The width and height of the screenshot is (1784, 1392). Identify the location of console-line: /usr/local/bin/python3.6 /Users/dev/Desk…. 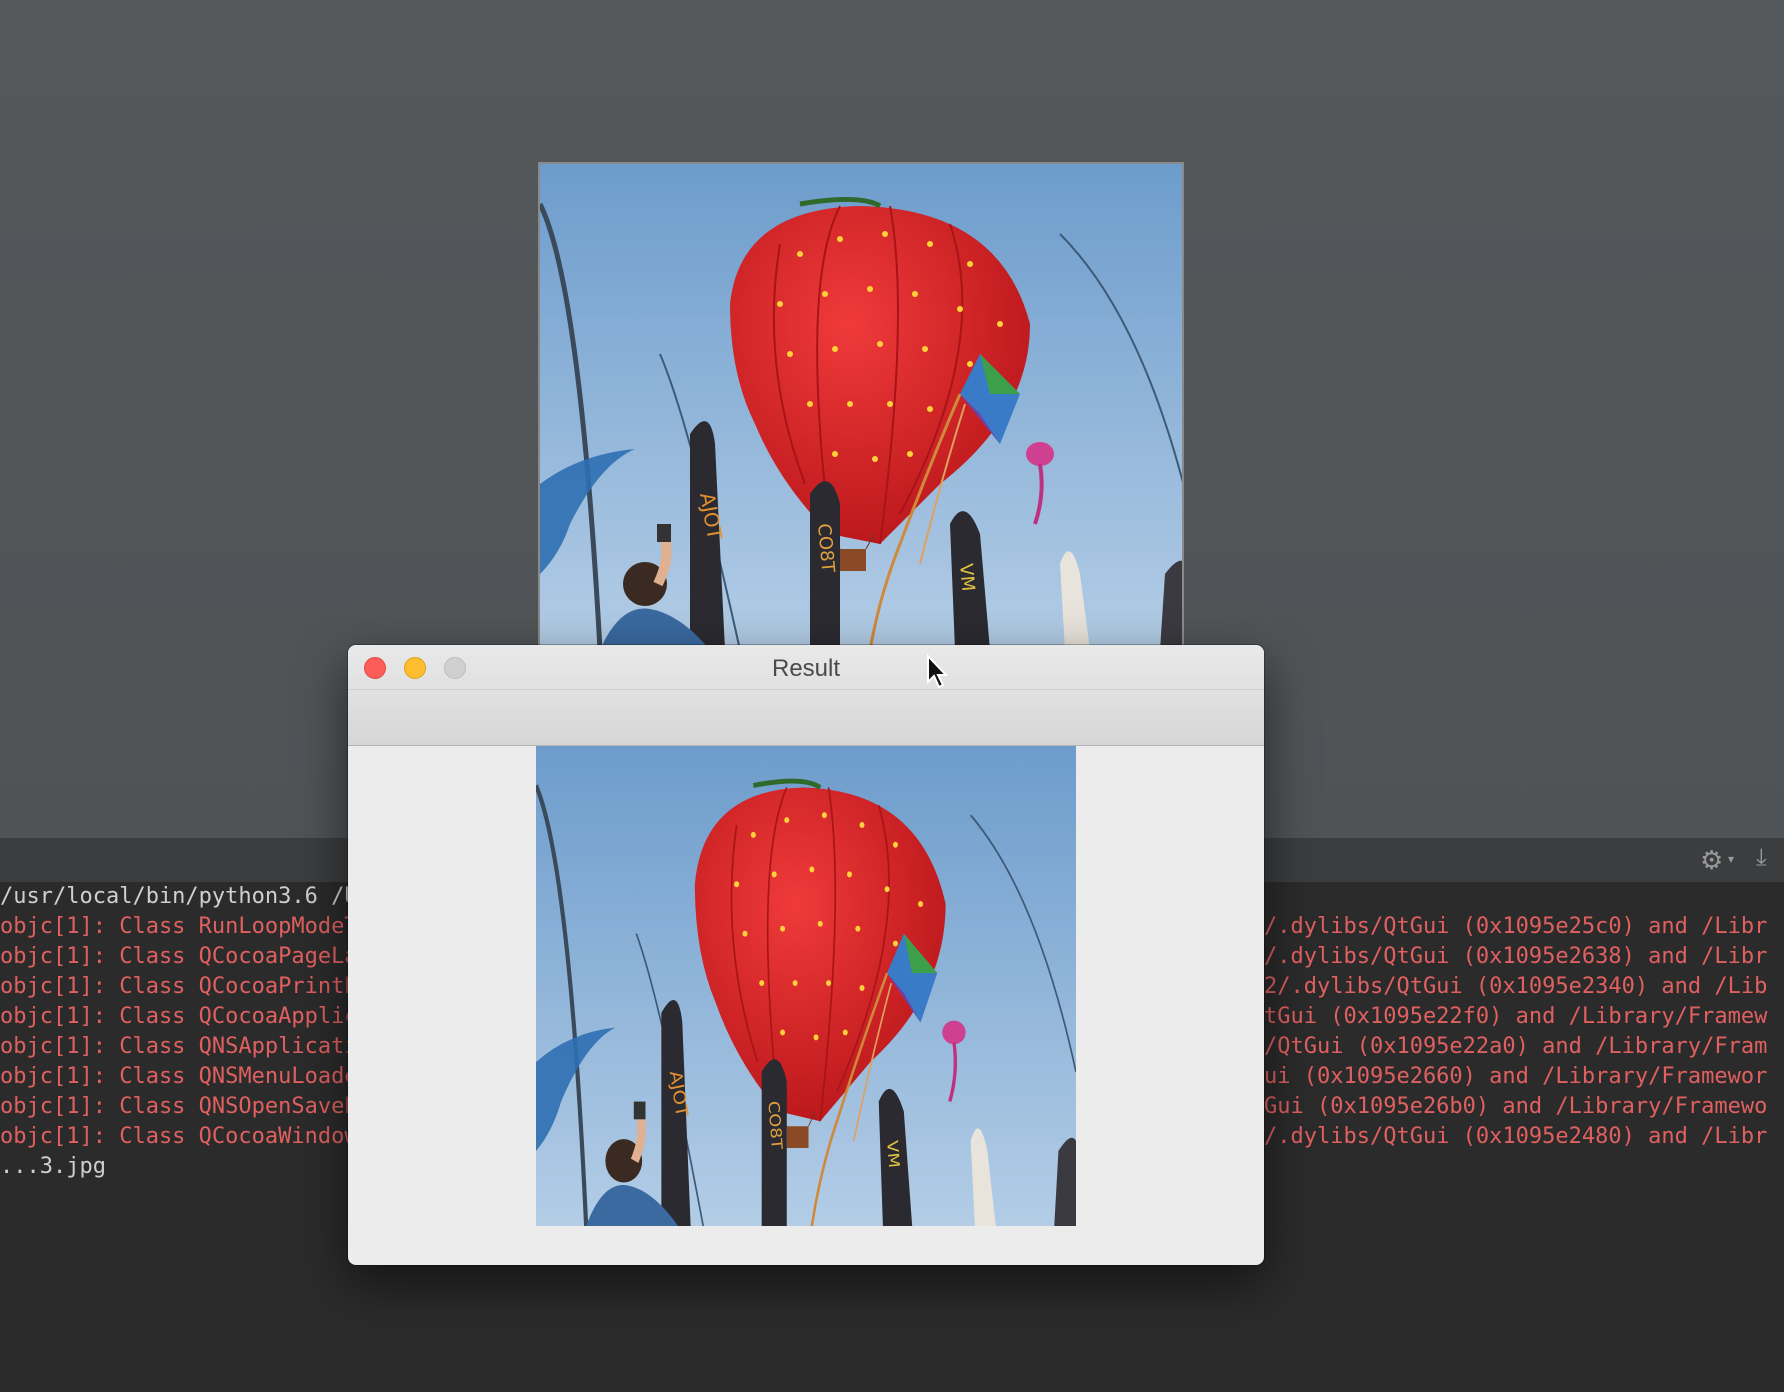
(175, 896).